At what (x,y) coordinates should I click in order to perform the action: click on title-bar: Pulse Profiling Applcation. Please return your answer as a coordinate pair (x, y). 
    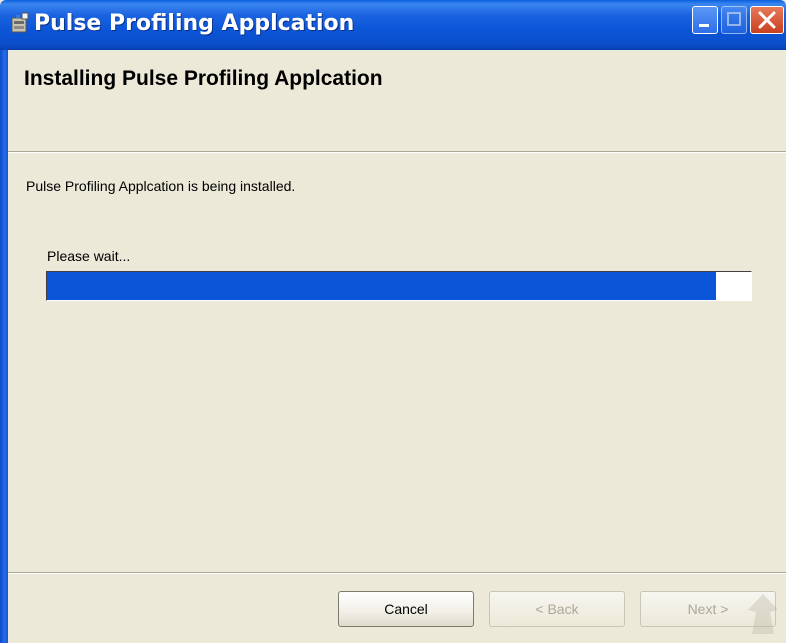
    Looking at the image, I should click on (393, 25).